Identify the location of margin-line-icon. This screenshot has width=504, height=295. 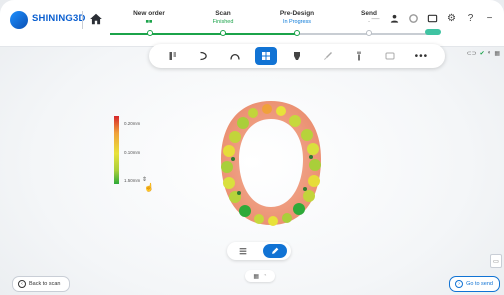
(172, 56).